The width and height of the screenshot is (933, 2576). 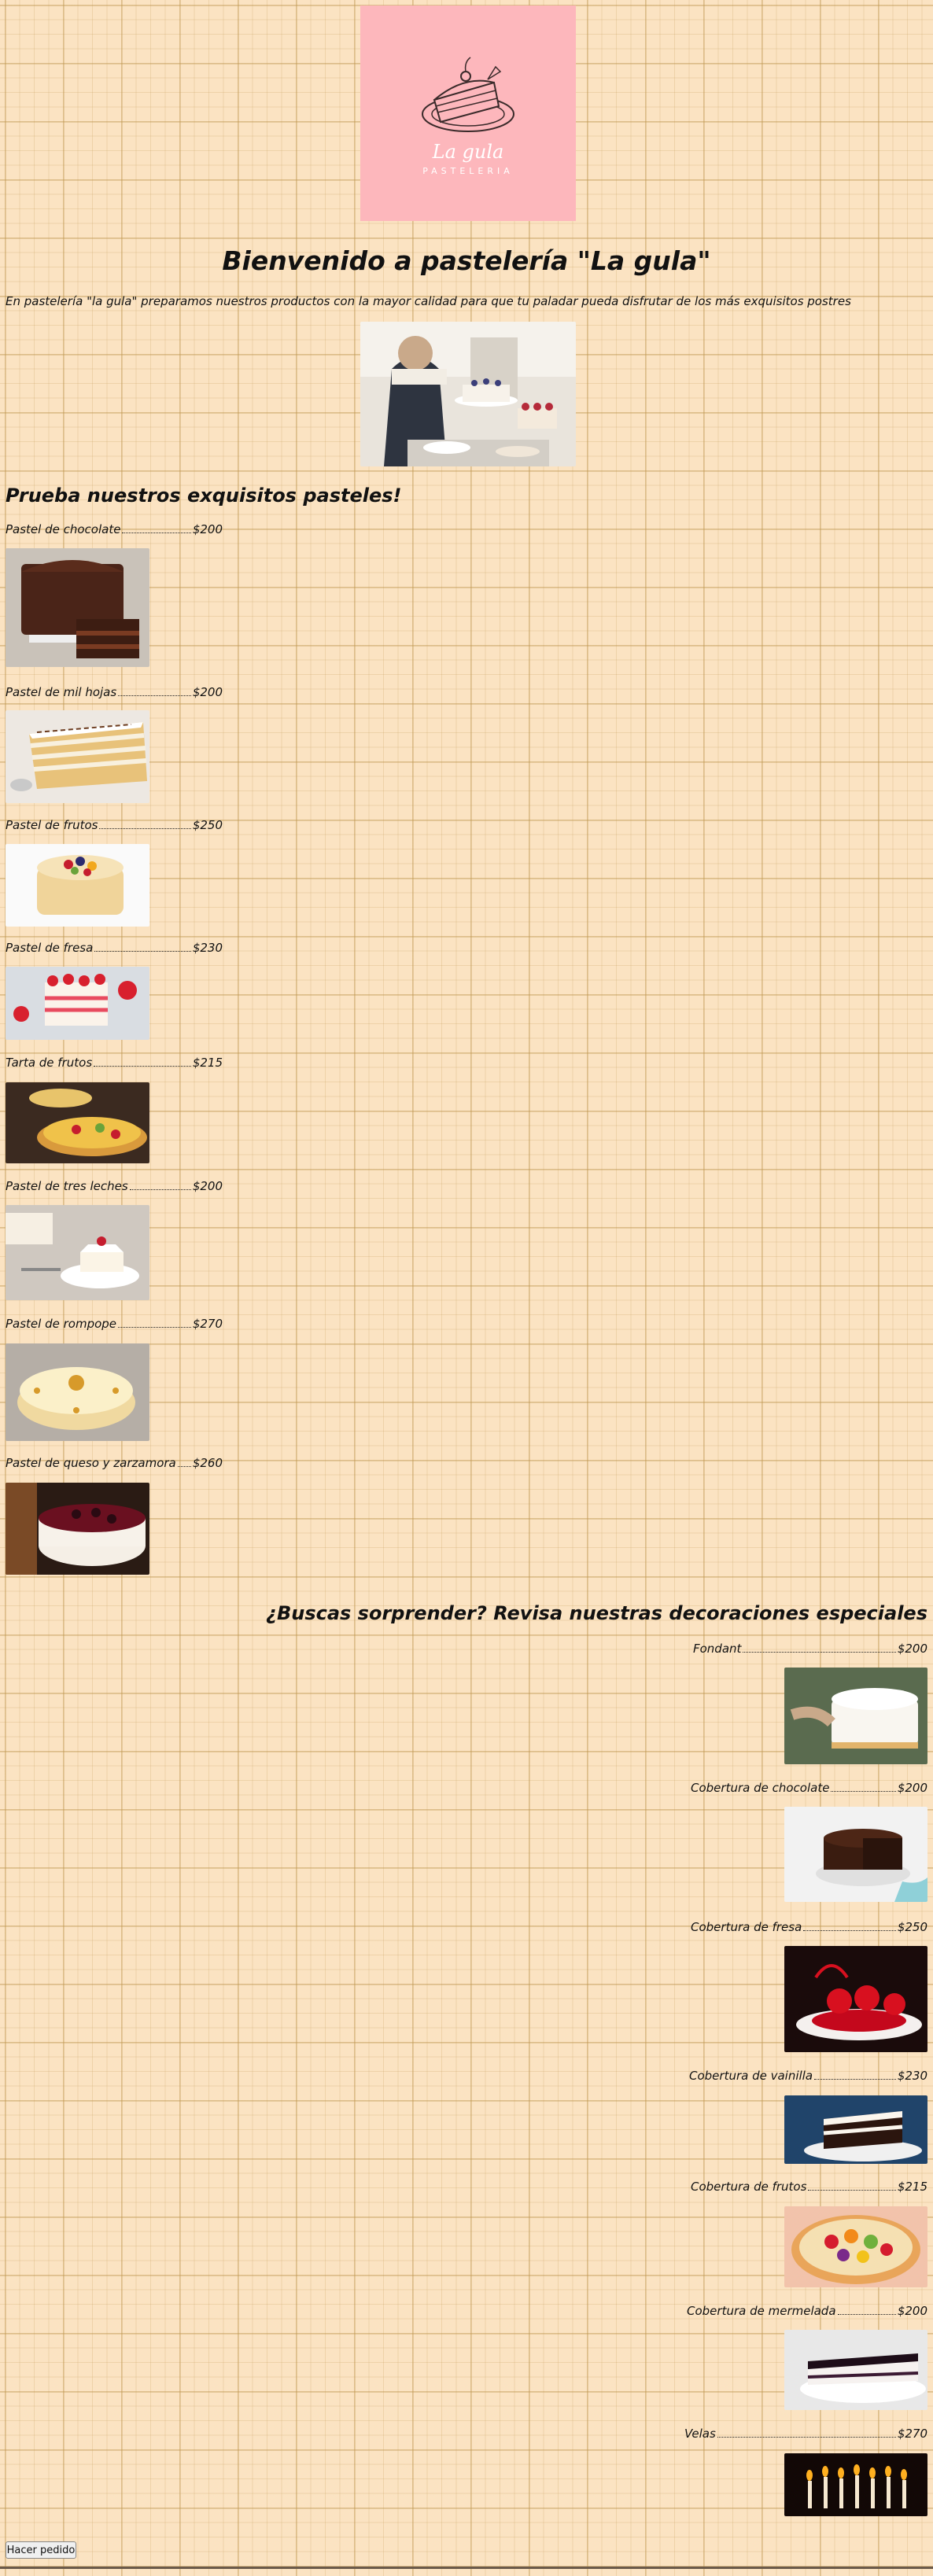 I want to click on bakery-logo: La gula PASTELERIA, so click(x=468, y=113).